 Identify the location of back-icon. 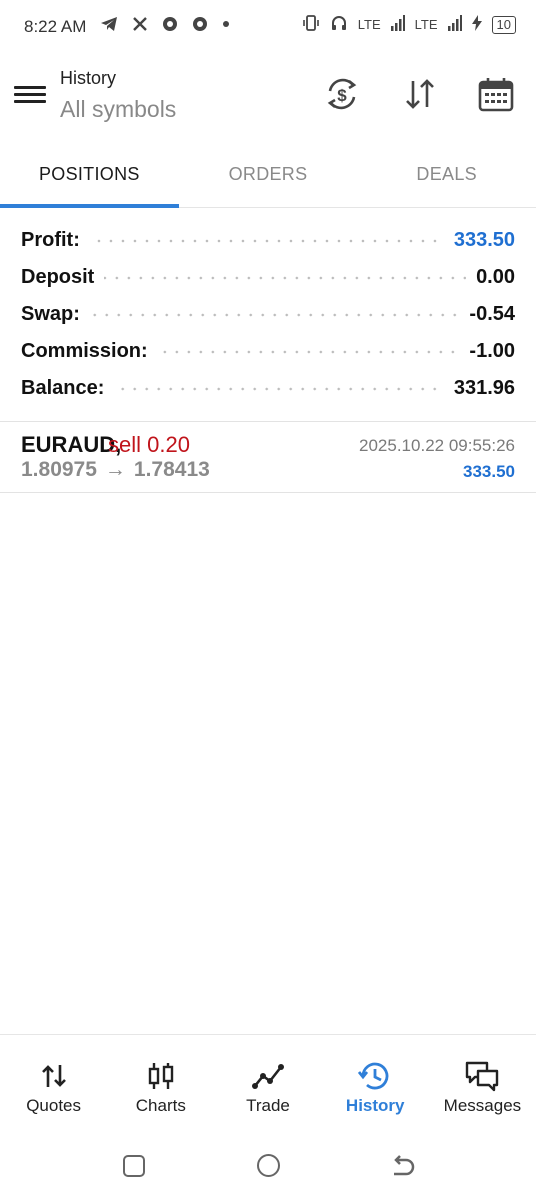
(402, 1166).